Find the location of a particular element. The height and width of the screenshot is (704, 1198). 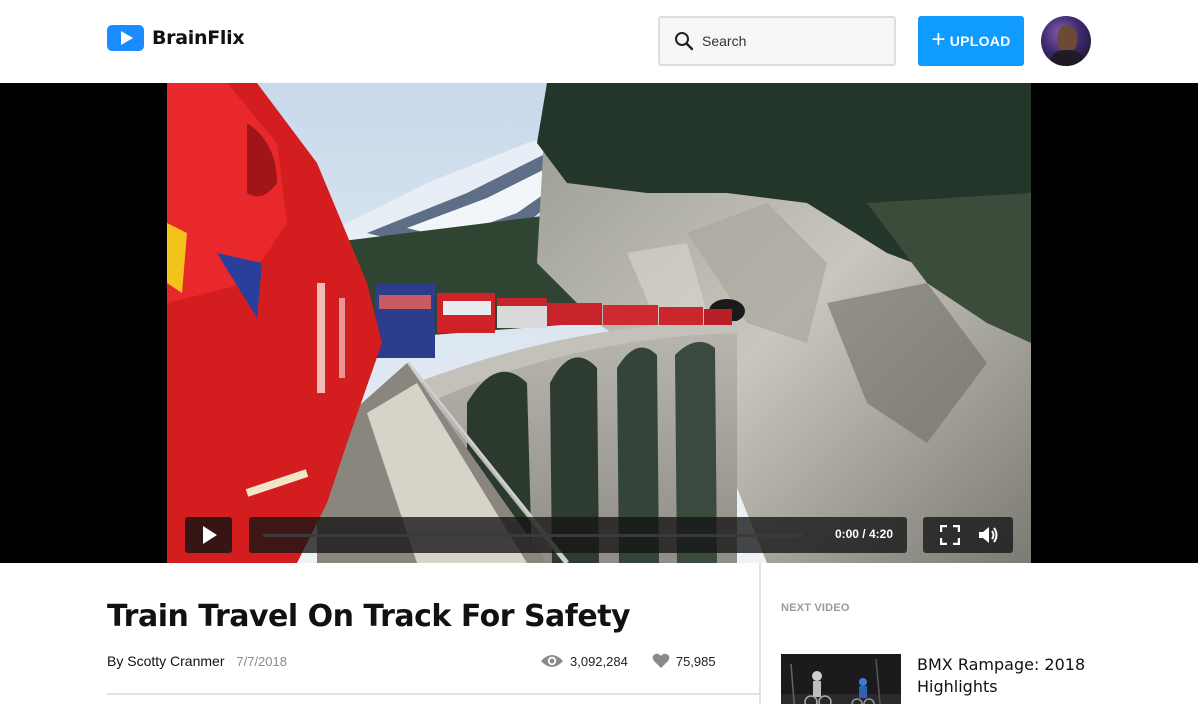

eye-icon is located at coordinates (552, 661).